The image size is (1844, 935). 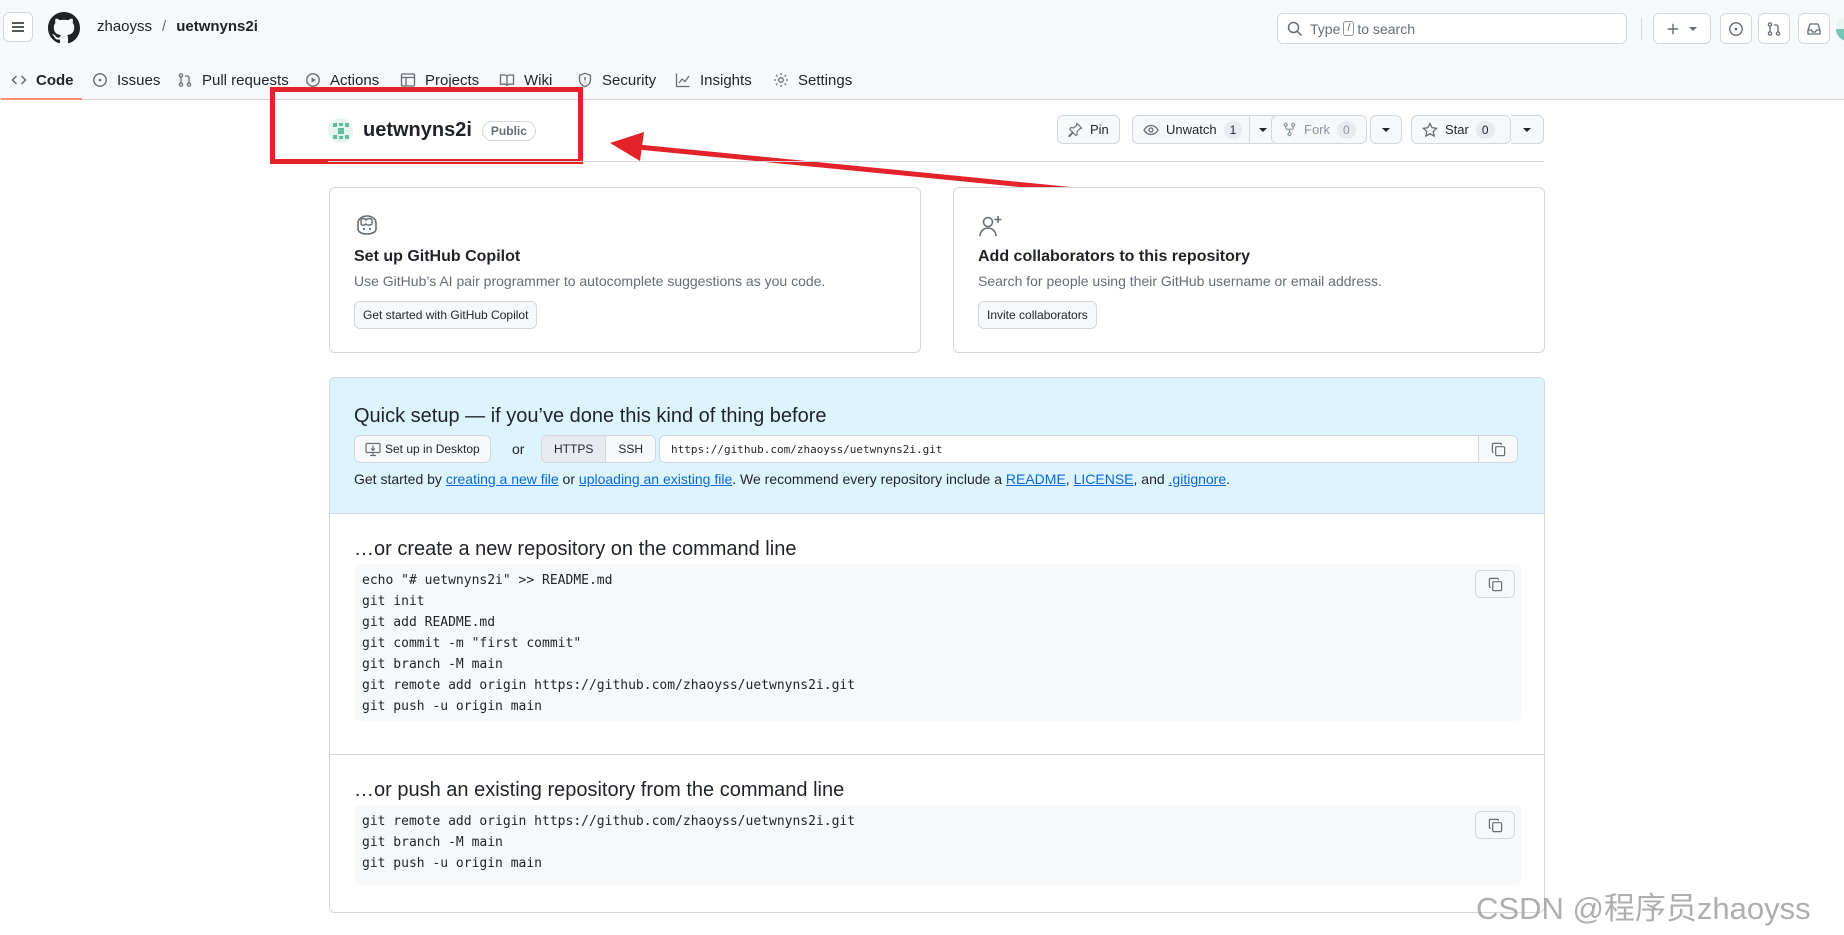 What do you see at coordinates (1498, 449) in the screenshot?
I see `copy-url-button` at bounding box center [1498, 449].